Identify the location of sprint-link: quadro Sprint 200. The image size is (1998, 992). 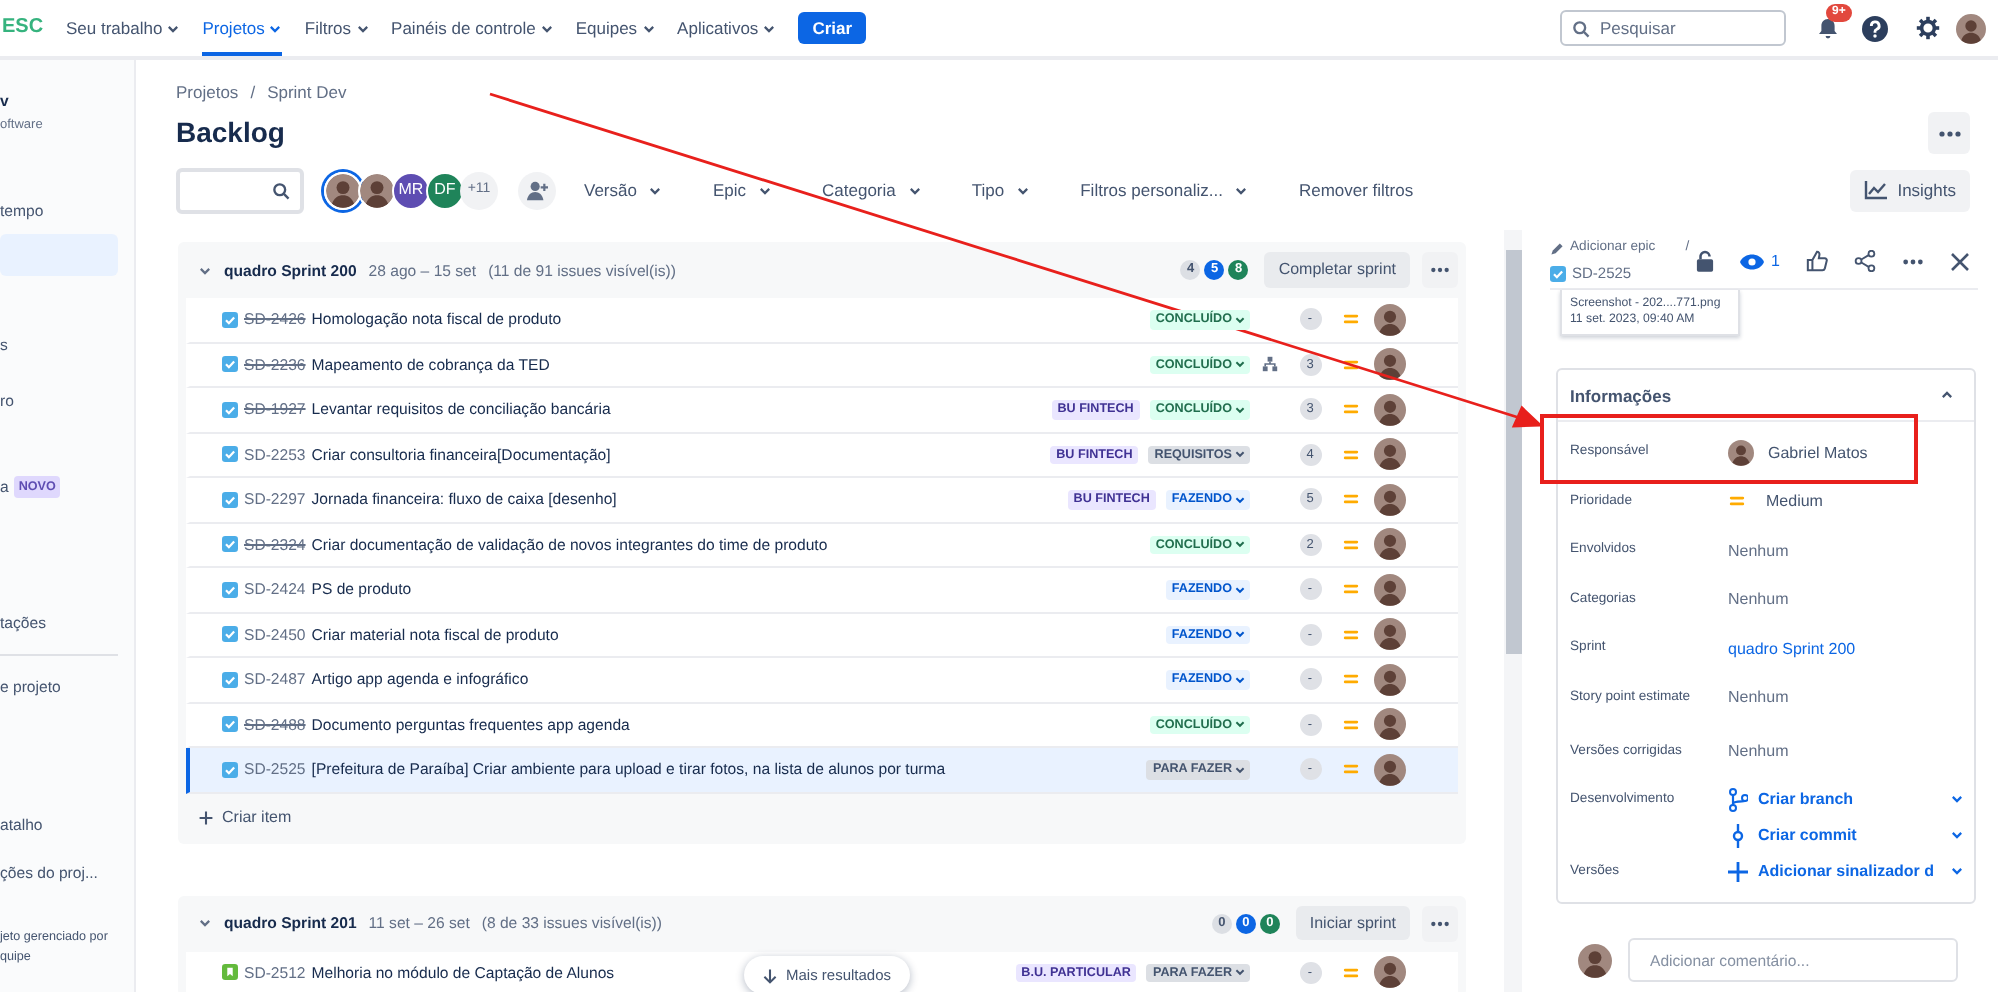
(1792, 649).